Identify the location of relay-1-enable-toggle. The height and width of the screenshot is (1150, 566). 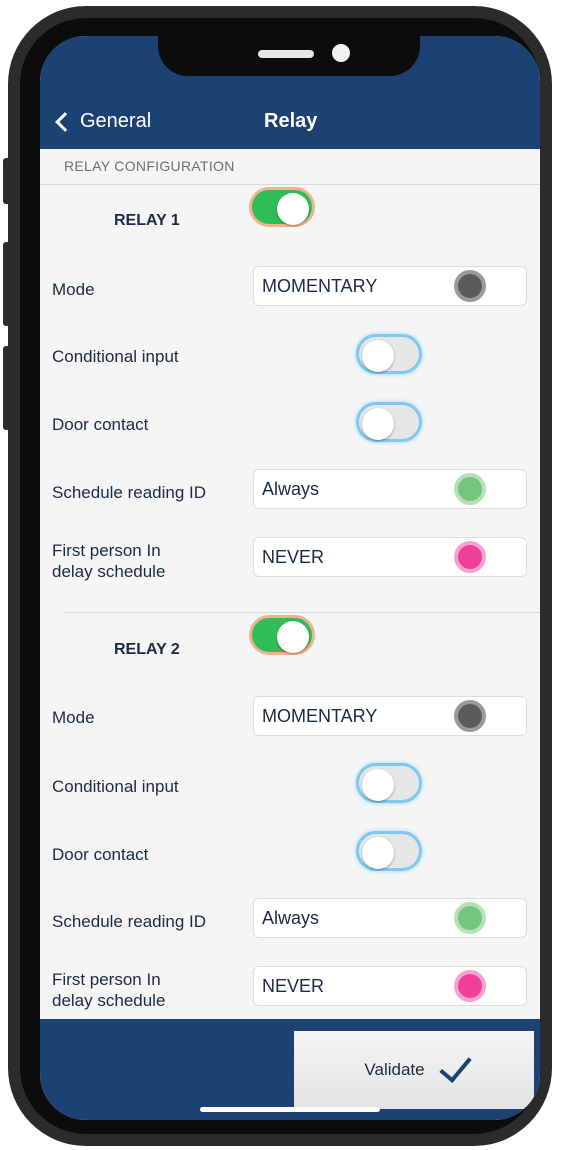
(282, 207).